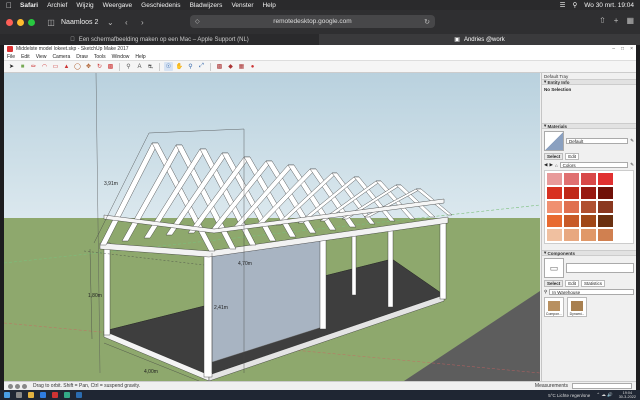 This screenshot has width=640, height=400. Describe the element at coordinates (77, 66) in the screenshot. I see `offset-tool-icon: ◯` at that location.